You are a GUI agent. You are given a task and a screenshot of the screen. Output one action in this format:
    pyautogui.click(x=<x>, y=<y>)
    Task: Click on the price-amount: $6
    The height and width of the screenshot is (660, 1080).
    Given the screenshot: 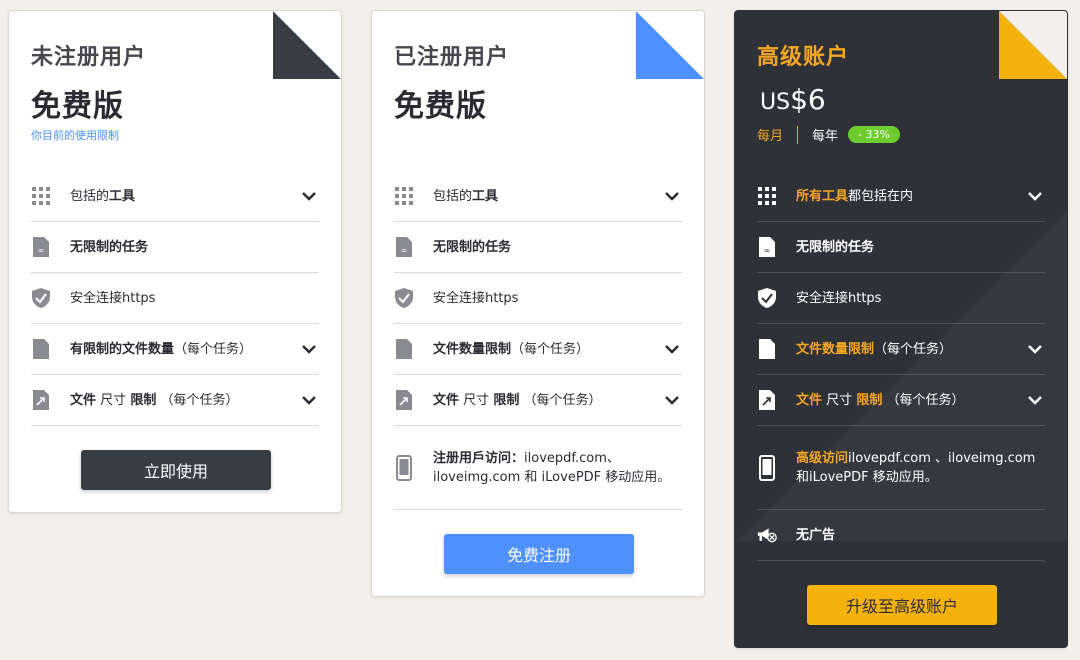 What is the action you would take?
    pyautogui.click(x=808, y=99)
    